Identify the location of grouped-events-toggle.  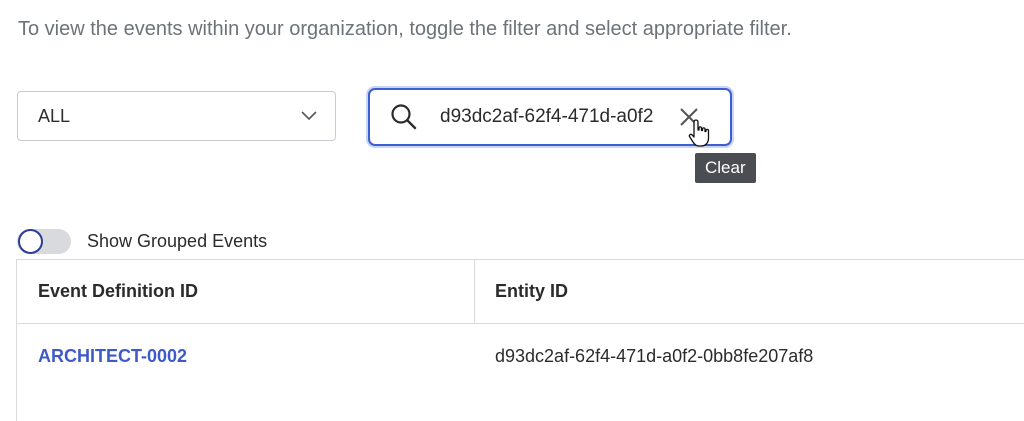
(44, 241).